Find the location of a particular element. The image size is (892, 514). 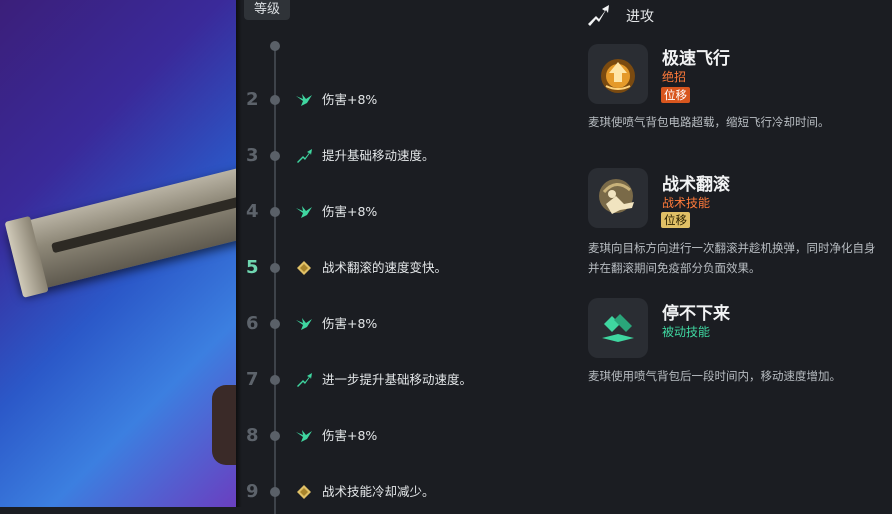

passive-ability-icon is located at coordinates (618, 328).